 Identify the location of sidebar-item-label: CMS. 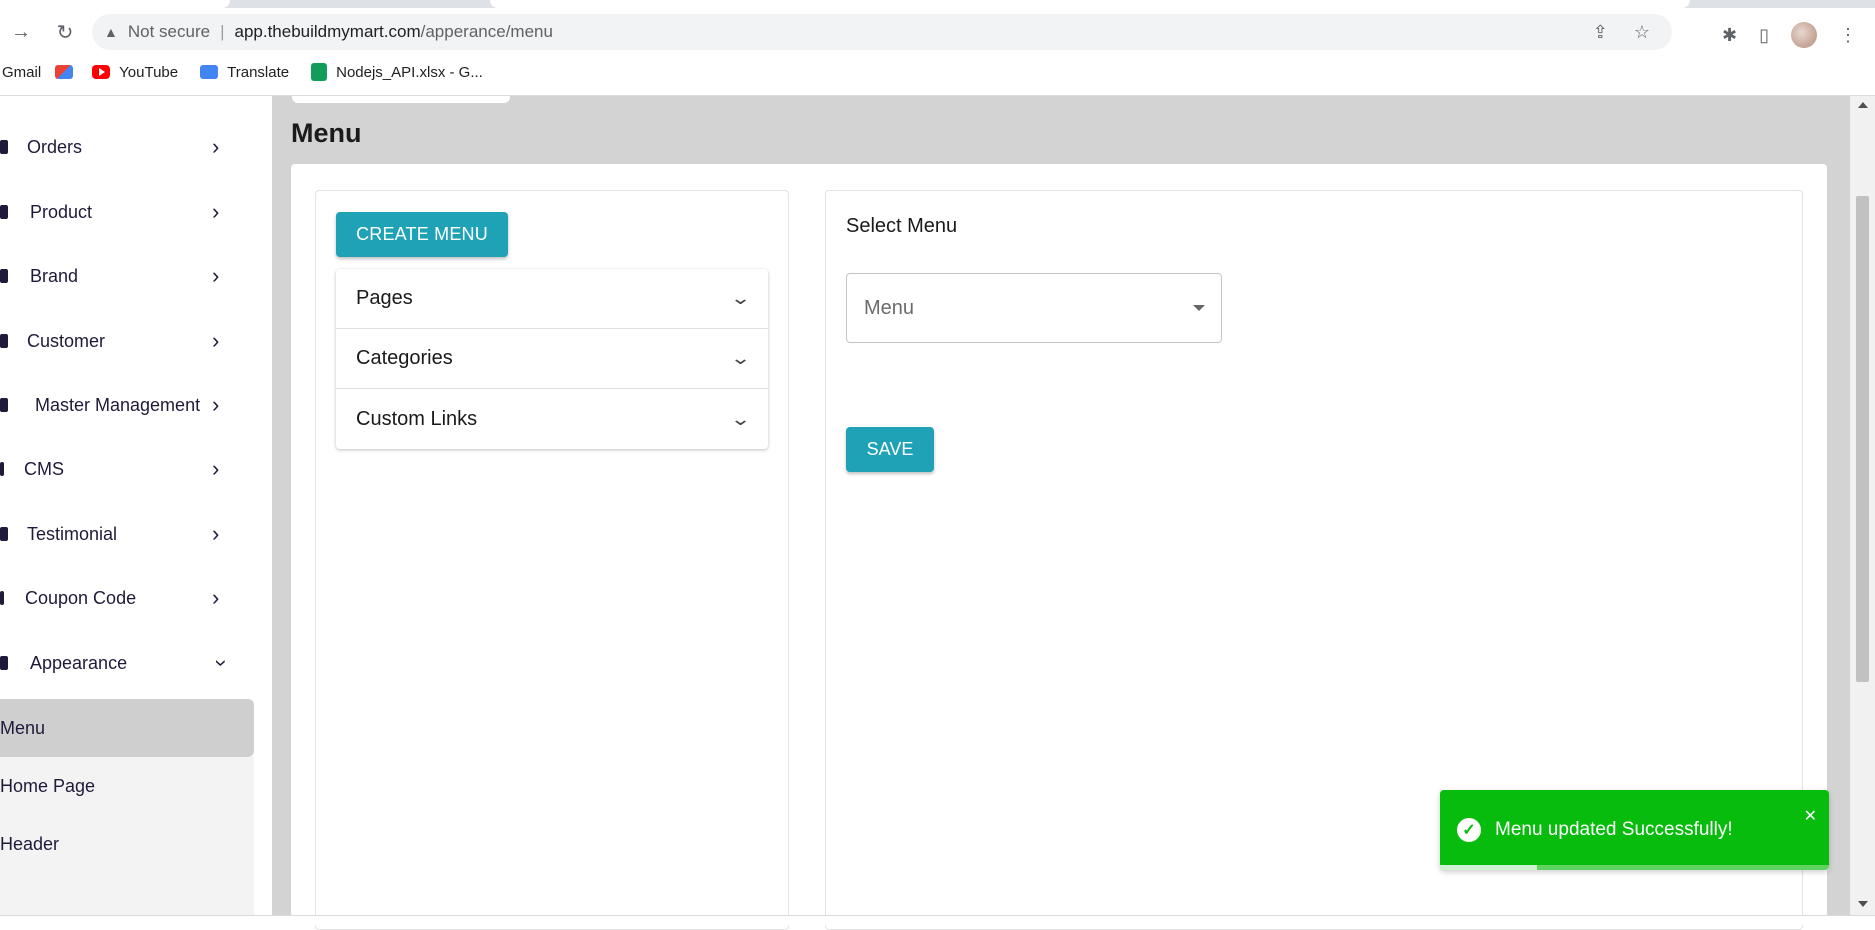
(44, 468).